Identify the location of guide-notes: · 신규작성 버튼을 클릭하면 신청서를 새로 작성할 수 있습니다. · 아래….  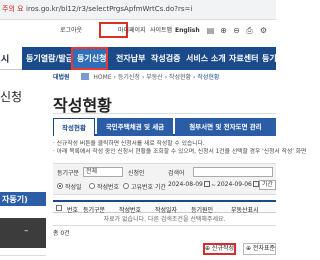
(180, 150).